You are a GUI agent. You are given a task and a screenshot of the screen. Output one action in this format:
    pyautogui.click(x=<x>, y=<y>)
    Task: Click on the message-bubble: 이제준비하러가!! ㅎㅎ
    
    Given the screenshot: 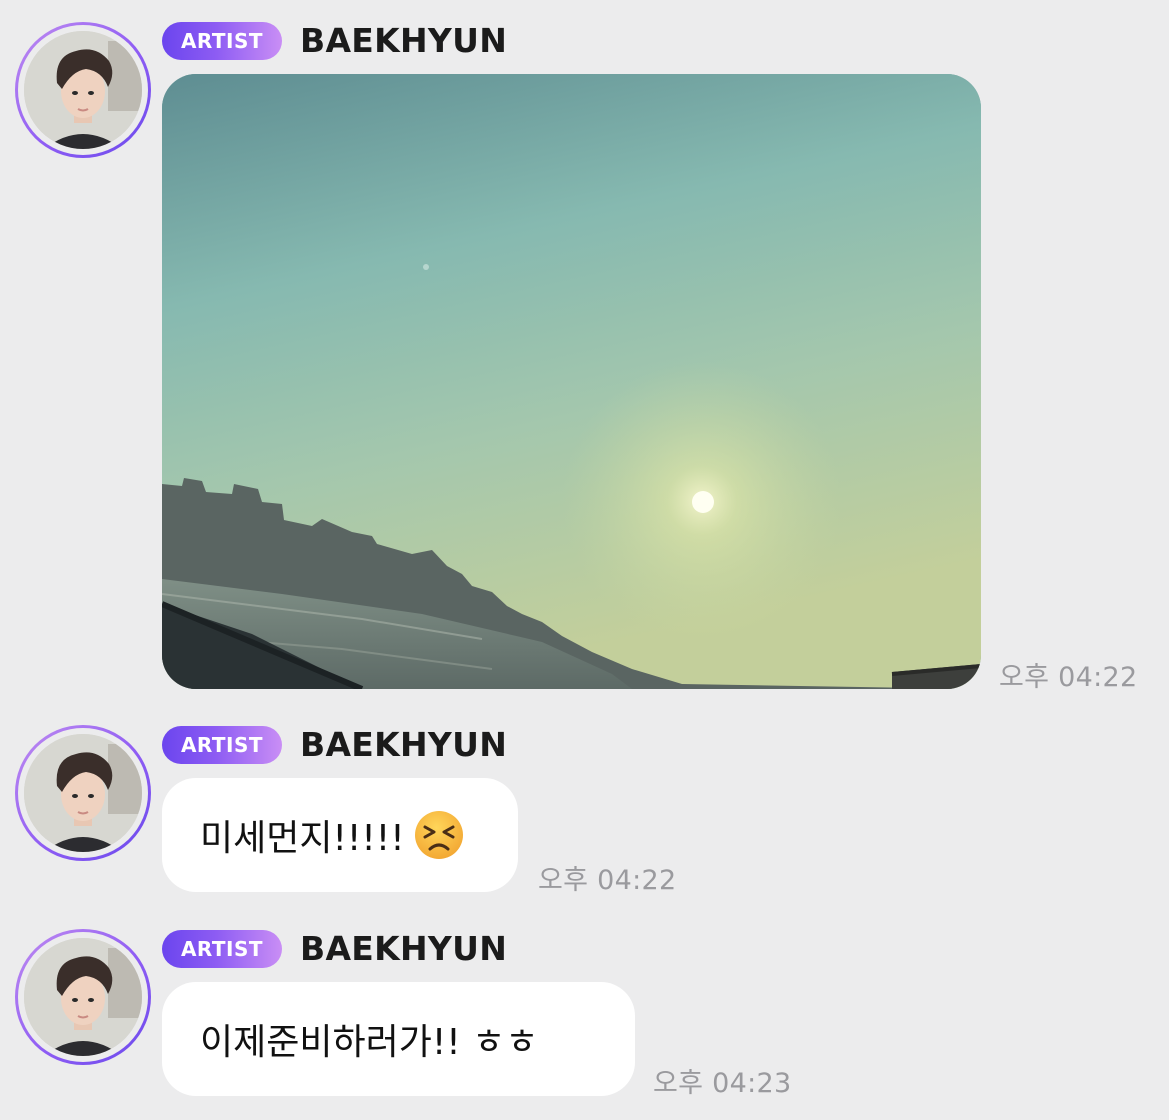 What is the action you would take?
    pyautogui.click(x=398, y=1039)
    